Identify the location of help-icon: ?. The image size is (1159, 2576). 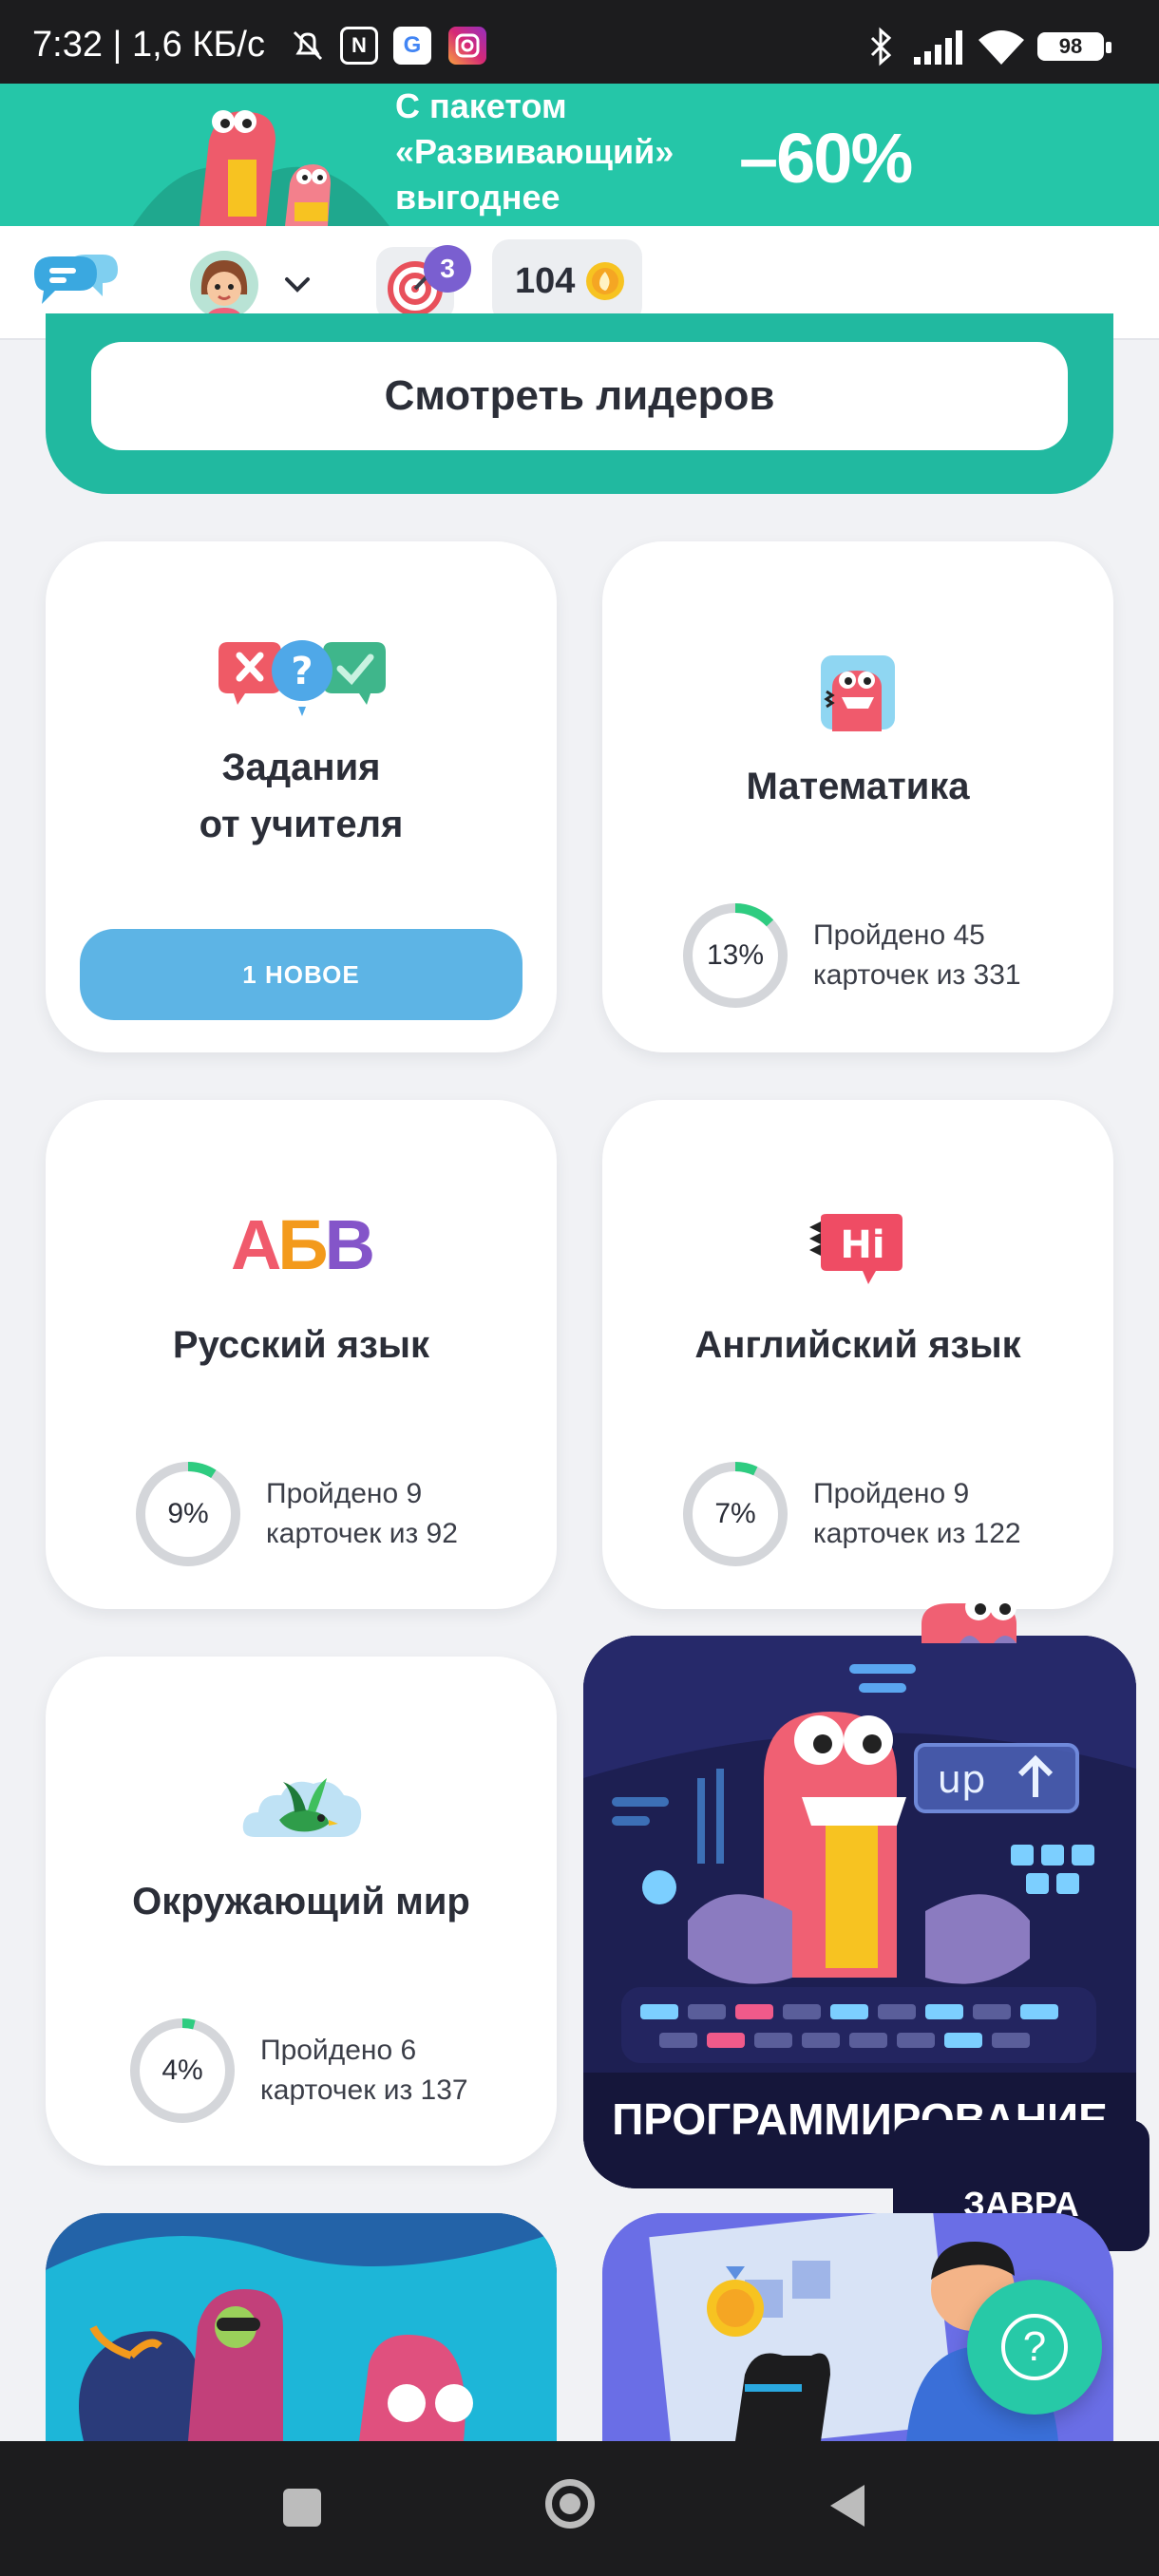
(1034, 2347).